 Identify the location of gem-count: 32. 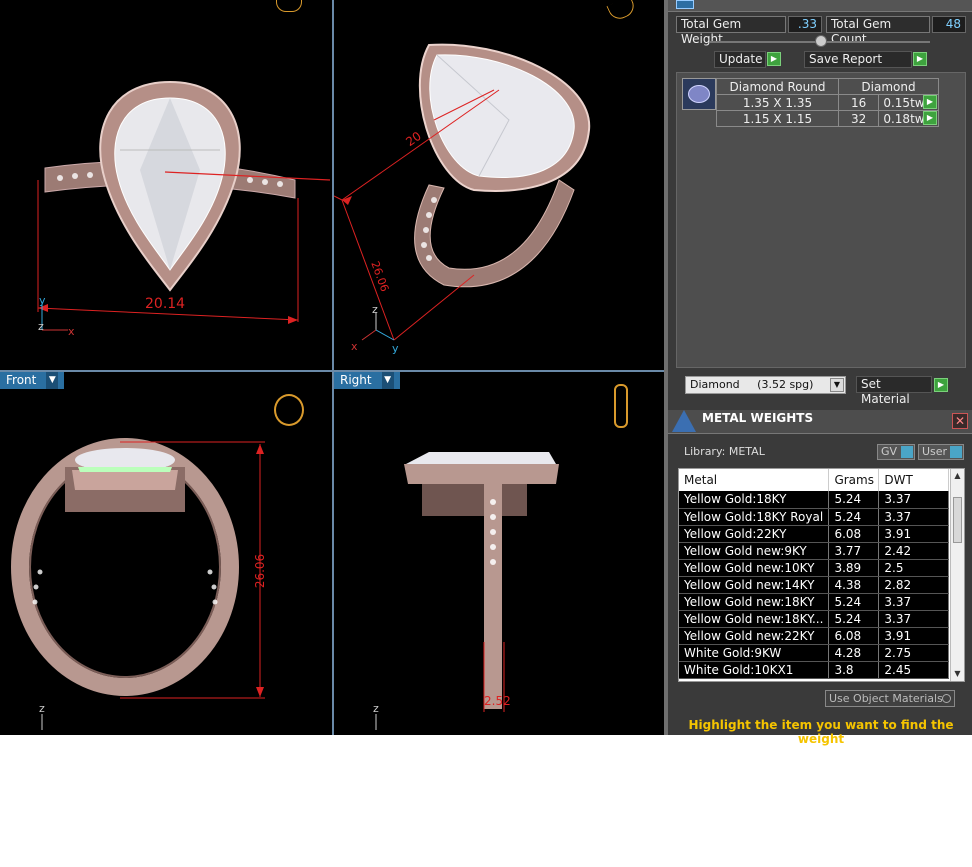
(858, 118).